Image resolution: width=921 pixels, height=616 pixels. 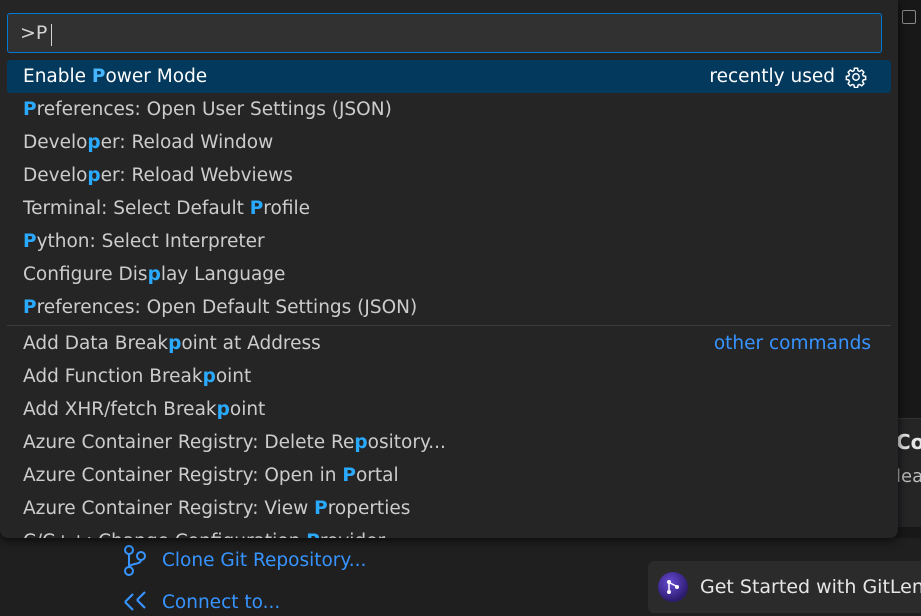 What do you see at coordinates (187, 142) in the screenshot?
I see `command-text: er: Reload Window` at bounding box center [187, 142].